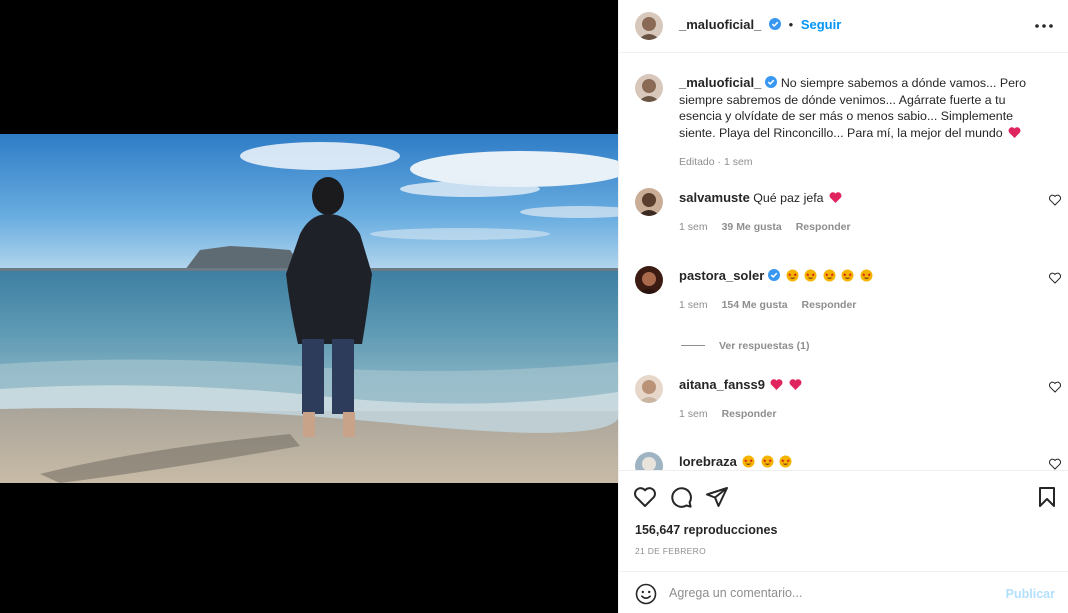 The height and width of the screenshot is (613, 1068). I want to click on comment-meta: 1 sem Responder, so click(728, 414).